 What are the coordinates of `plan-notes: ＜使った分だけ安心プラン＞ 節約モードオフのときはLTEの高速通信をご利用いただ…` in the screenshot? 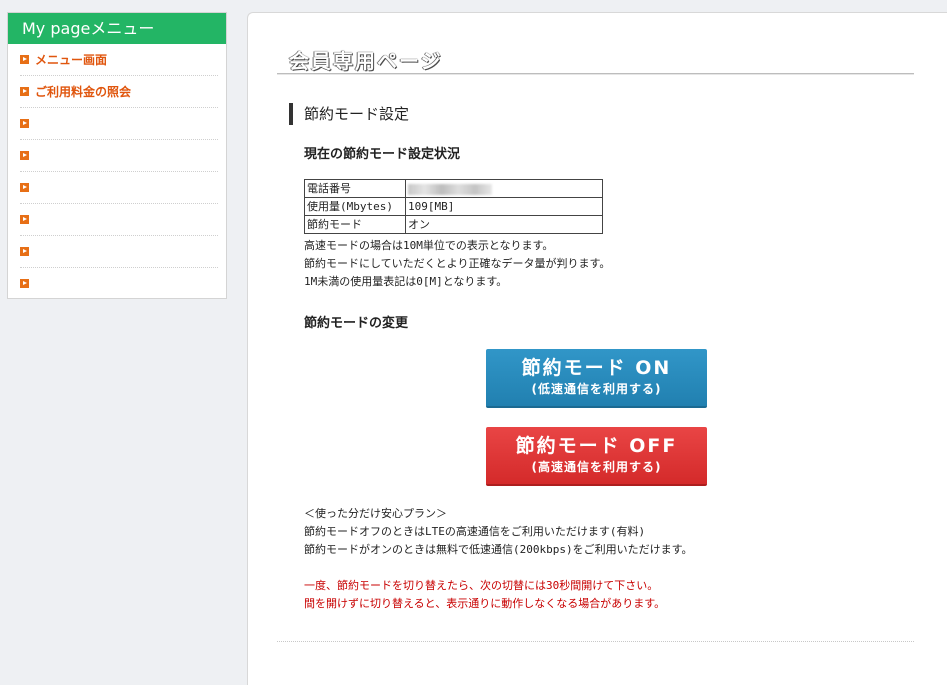 It's located at (498, 532).